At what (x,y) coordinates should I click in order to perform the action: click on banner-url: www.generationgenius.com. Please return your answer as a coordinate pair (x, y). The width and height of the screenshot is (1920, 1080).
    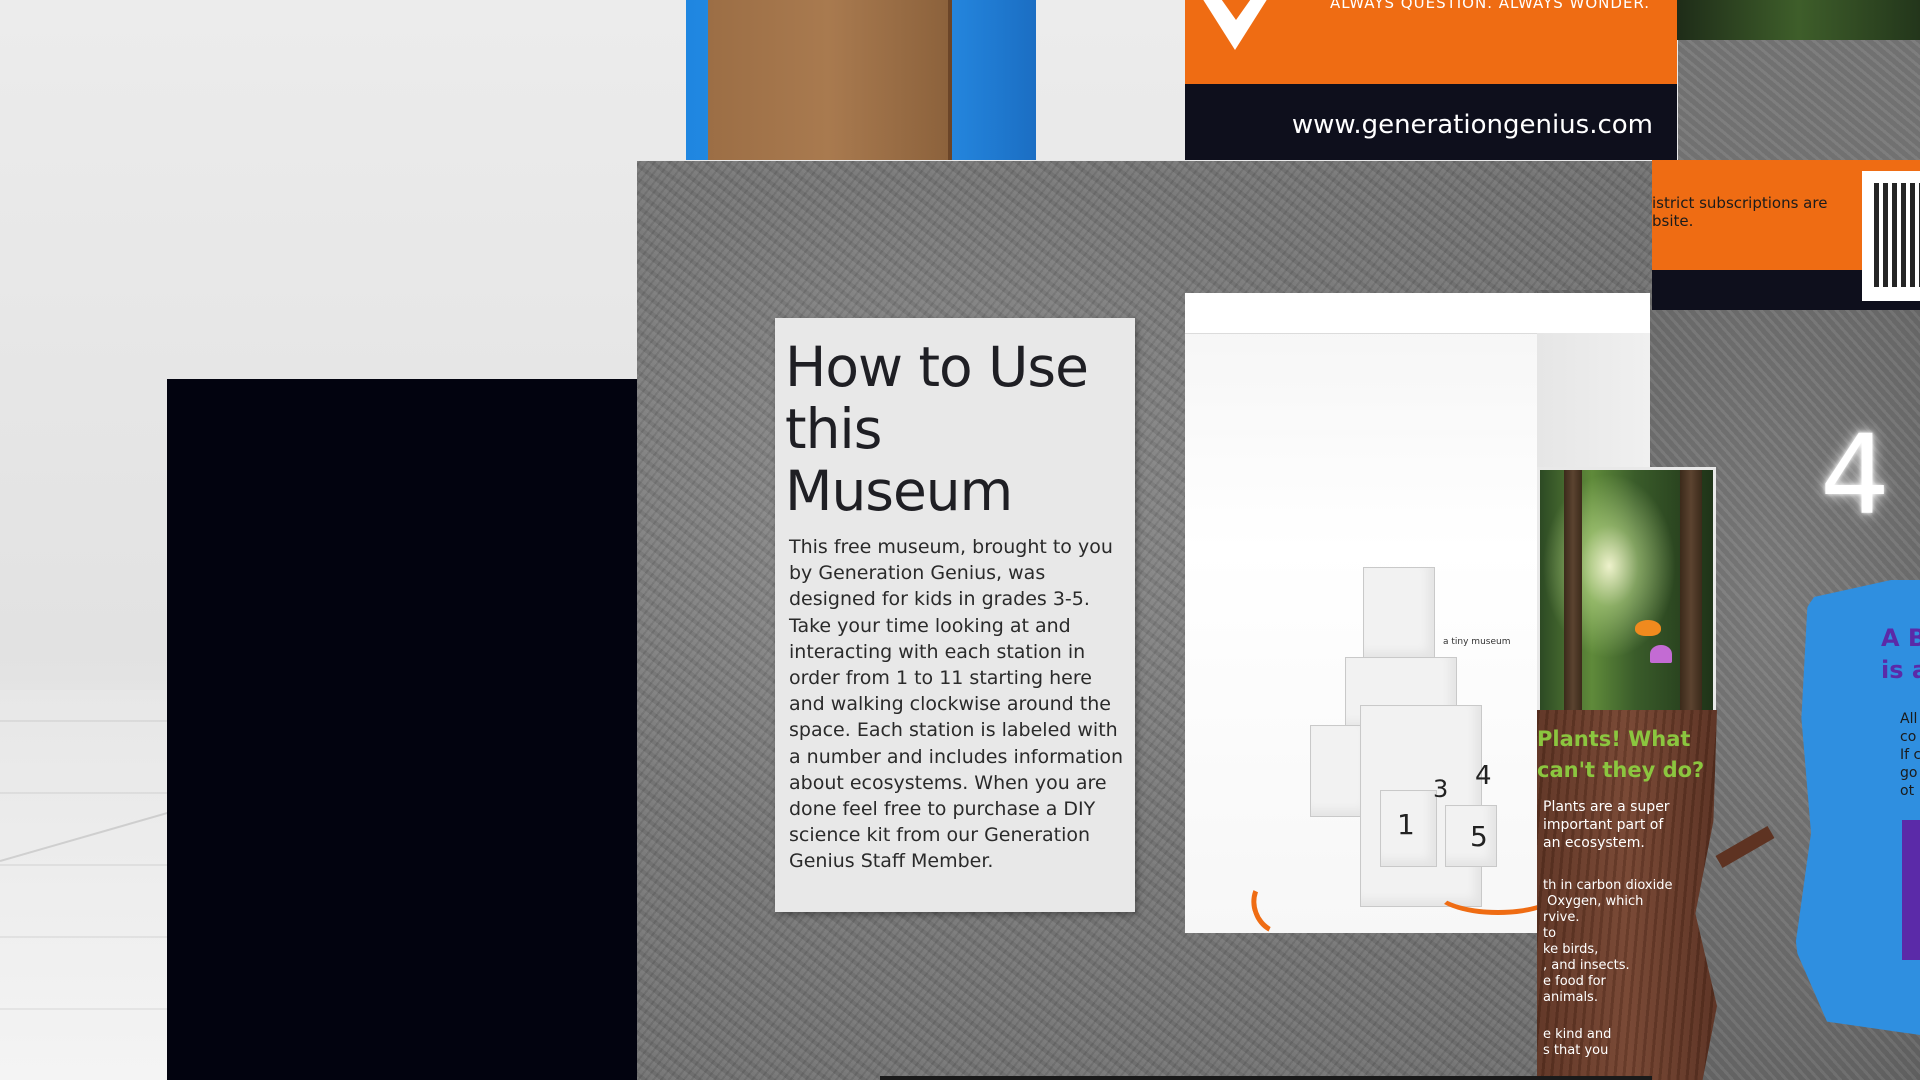
    Looking at the image, I should click on (1472, 125).